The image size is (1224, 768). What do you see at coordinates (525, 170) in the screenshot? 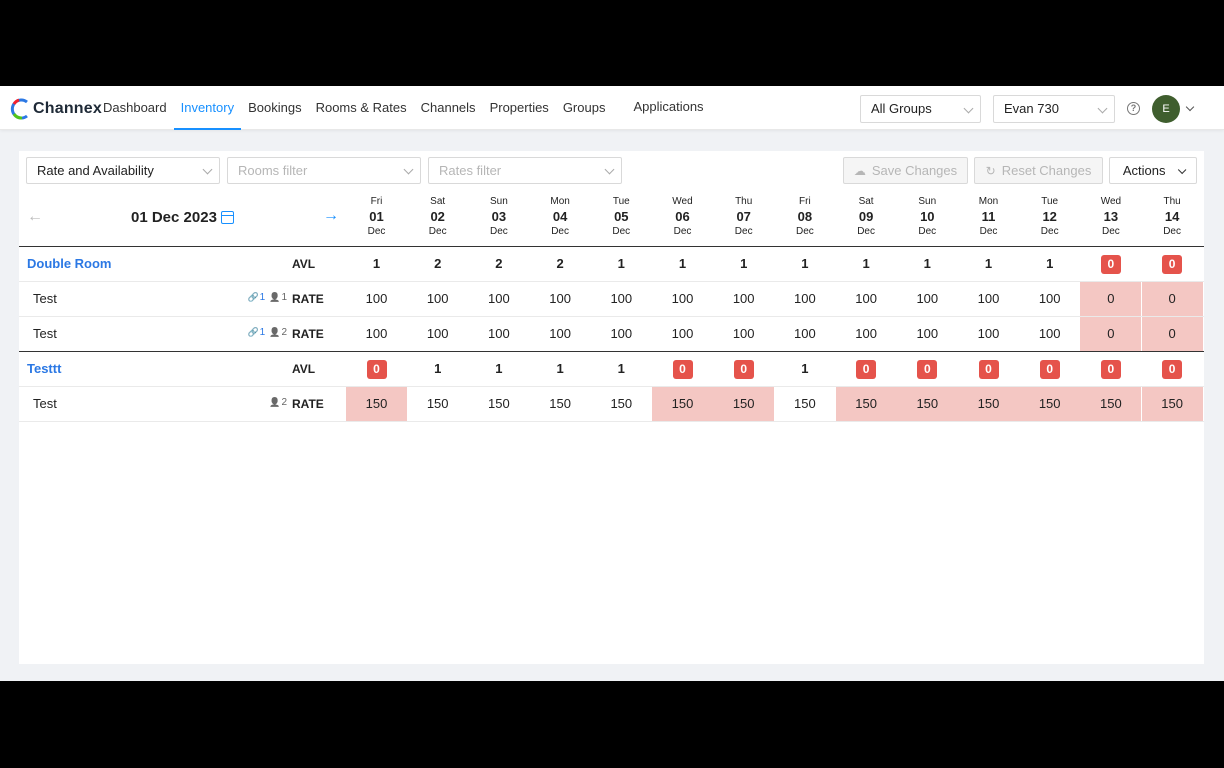
I see `rates-filter: Rates filter` at bounding box center [525, 170].